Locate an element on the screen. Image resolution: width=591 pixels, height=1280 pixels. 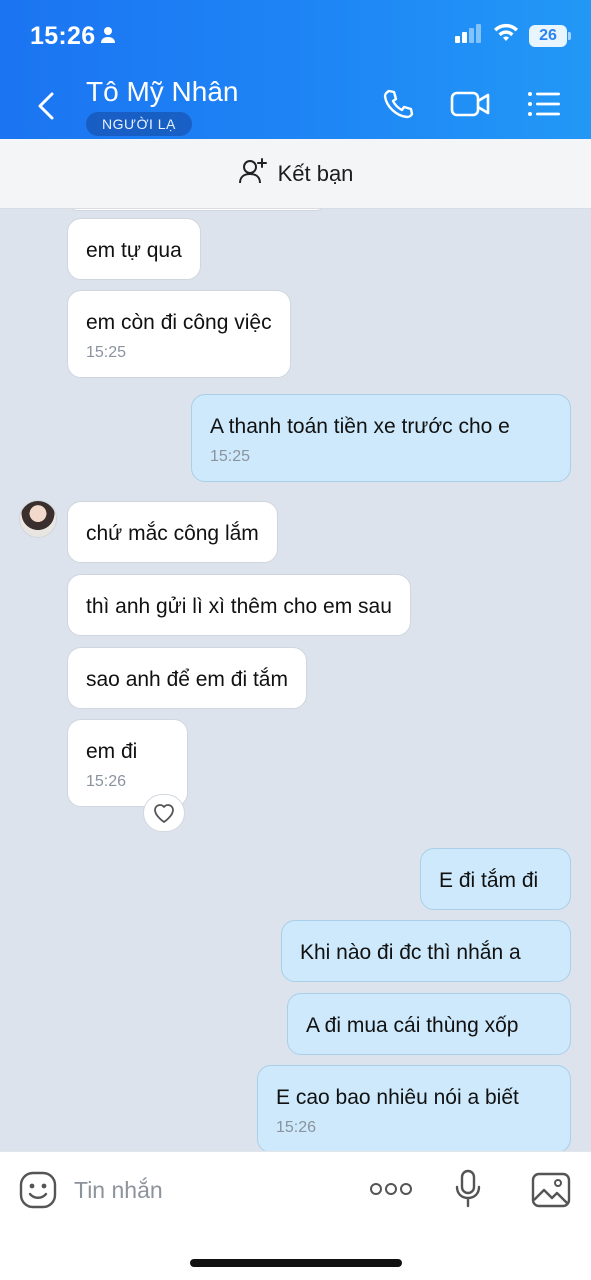
send-image-button is located at coordinates (551, 1190).